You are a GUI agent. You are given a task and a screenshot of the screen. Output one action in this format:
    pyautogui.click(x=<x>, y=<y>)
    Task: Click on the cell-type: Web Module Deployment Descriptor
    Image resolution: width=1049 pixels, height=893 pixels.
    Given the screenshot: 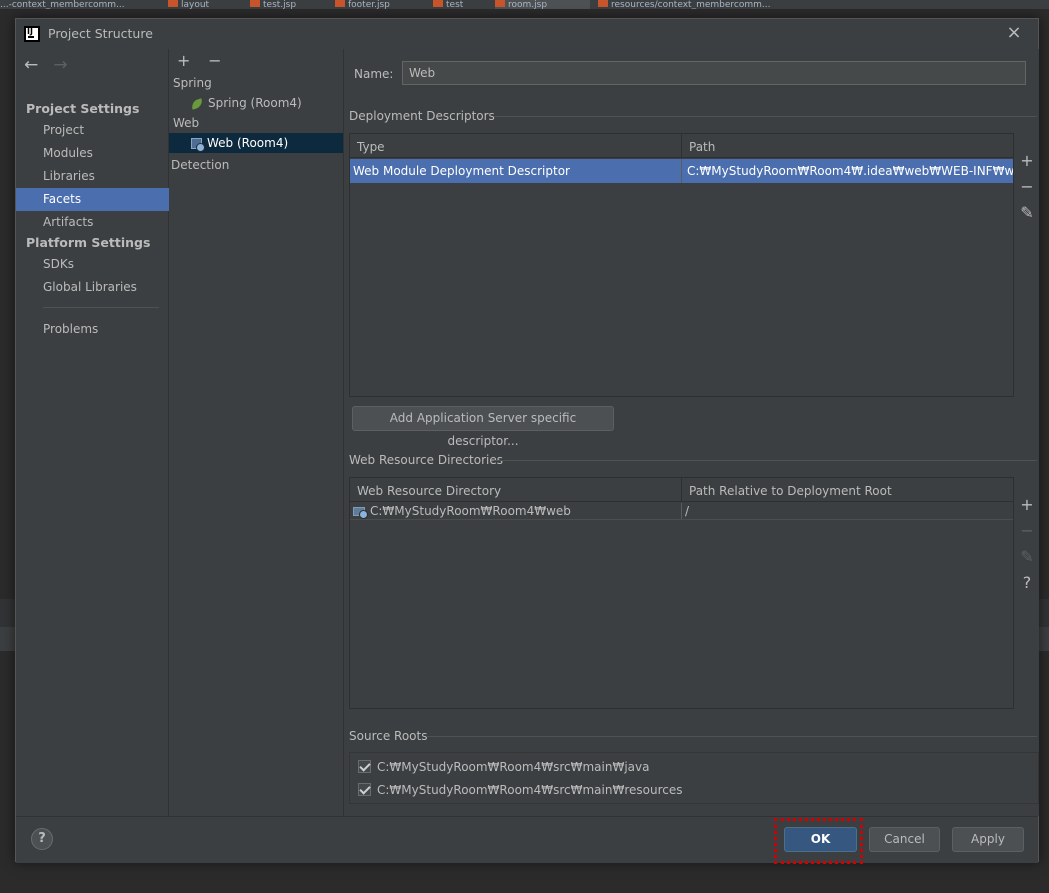 What is the action you would take?
    pyautogui.click(x=516, y=171)
    